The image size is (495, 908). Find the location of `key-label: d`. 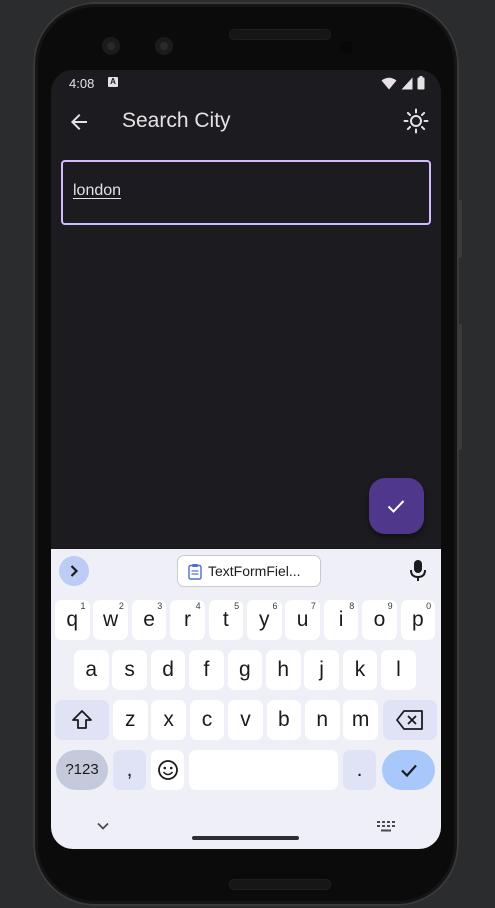

key-label: d is located at coordinates (168, 669).